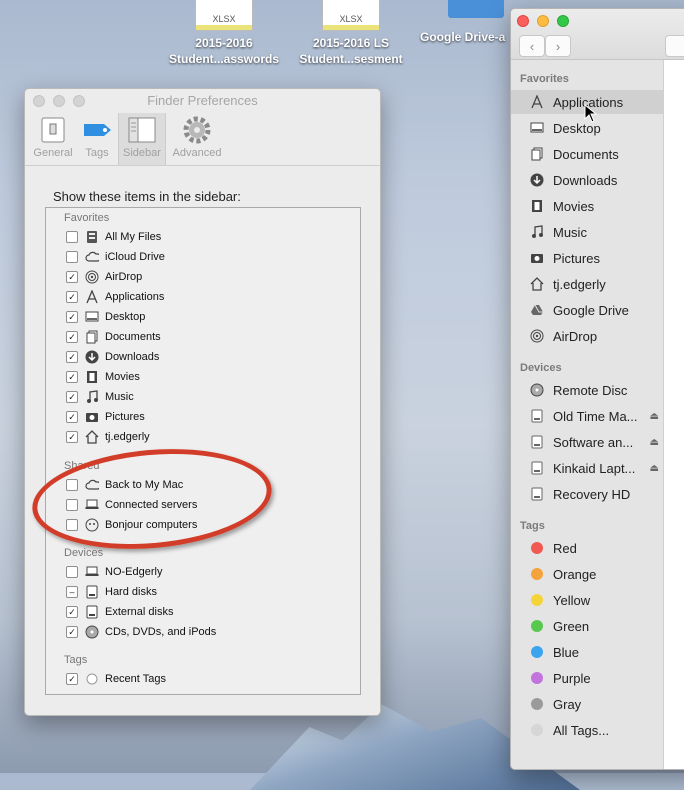 The image size is (684, 790). Describe the element at coordinates (565, 548) in the screenshot. I see `sidebar-item-label: Red` at that location.